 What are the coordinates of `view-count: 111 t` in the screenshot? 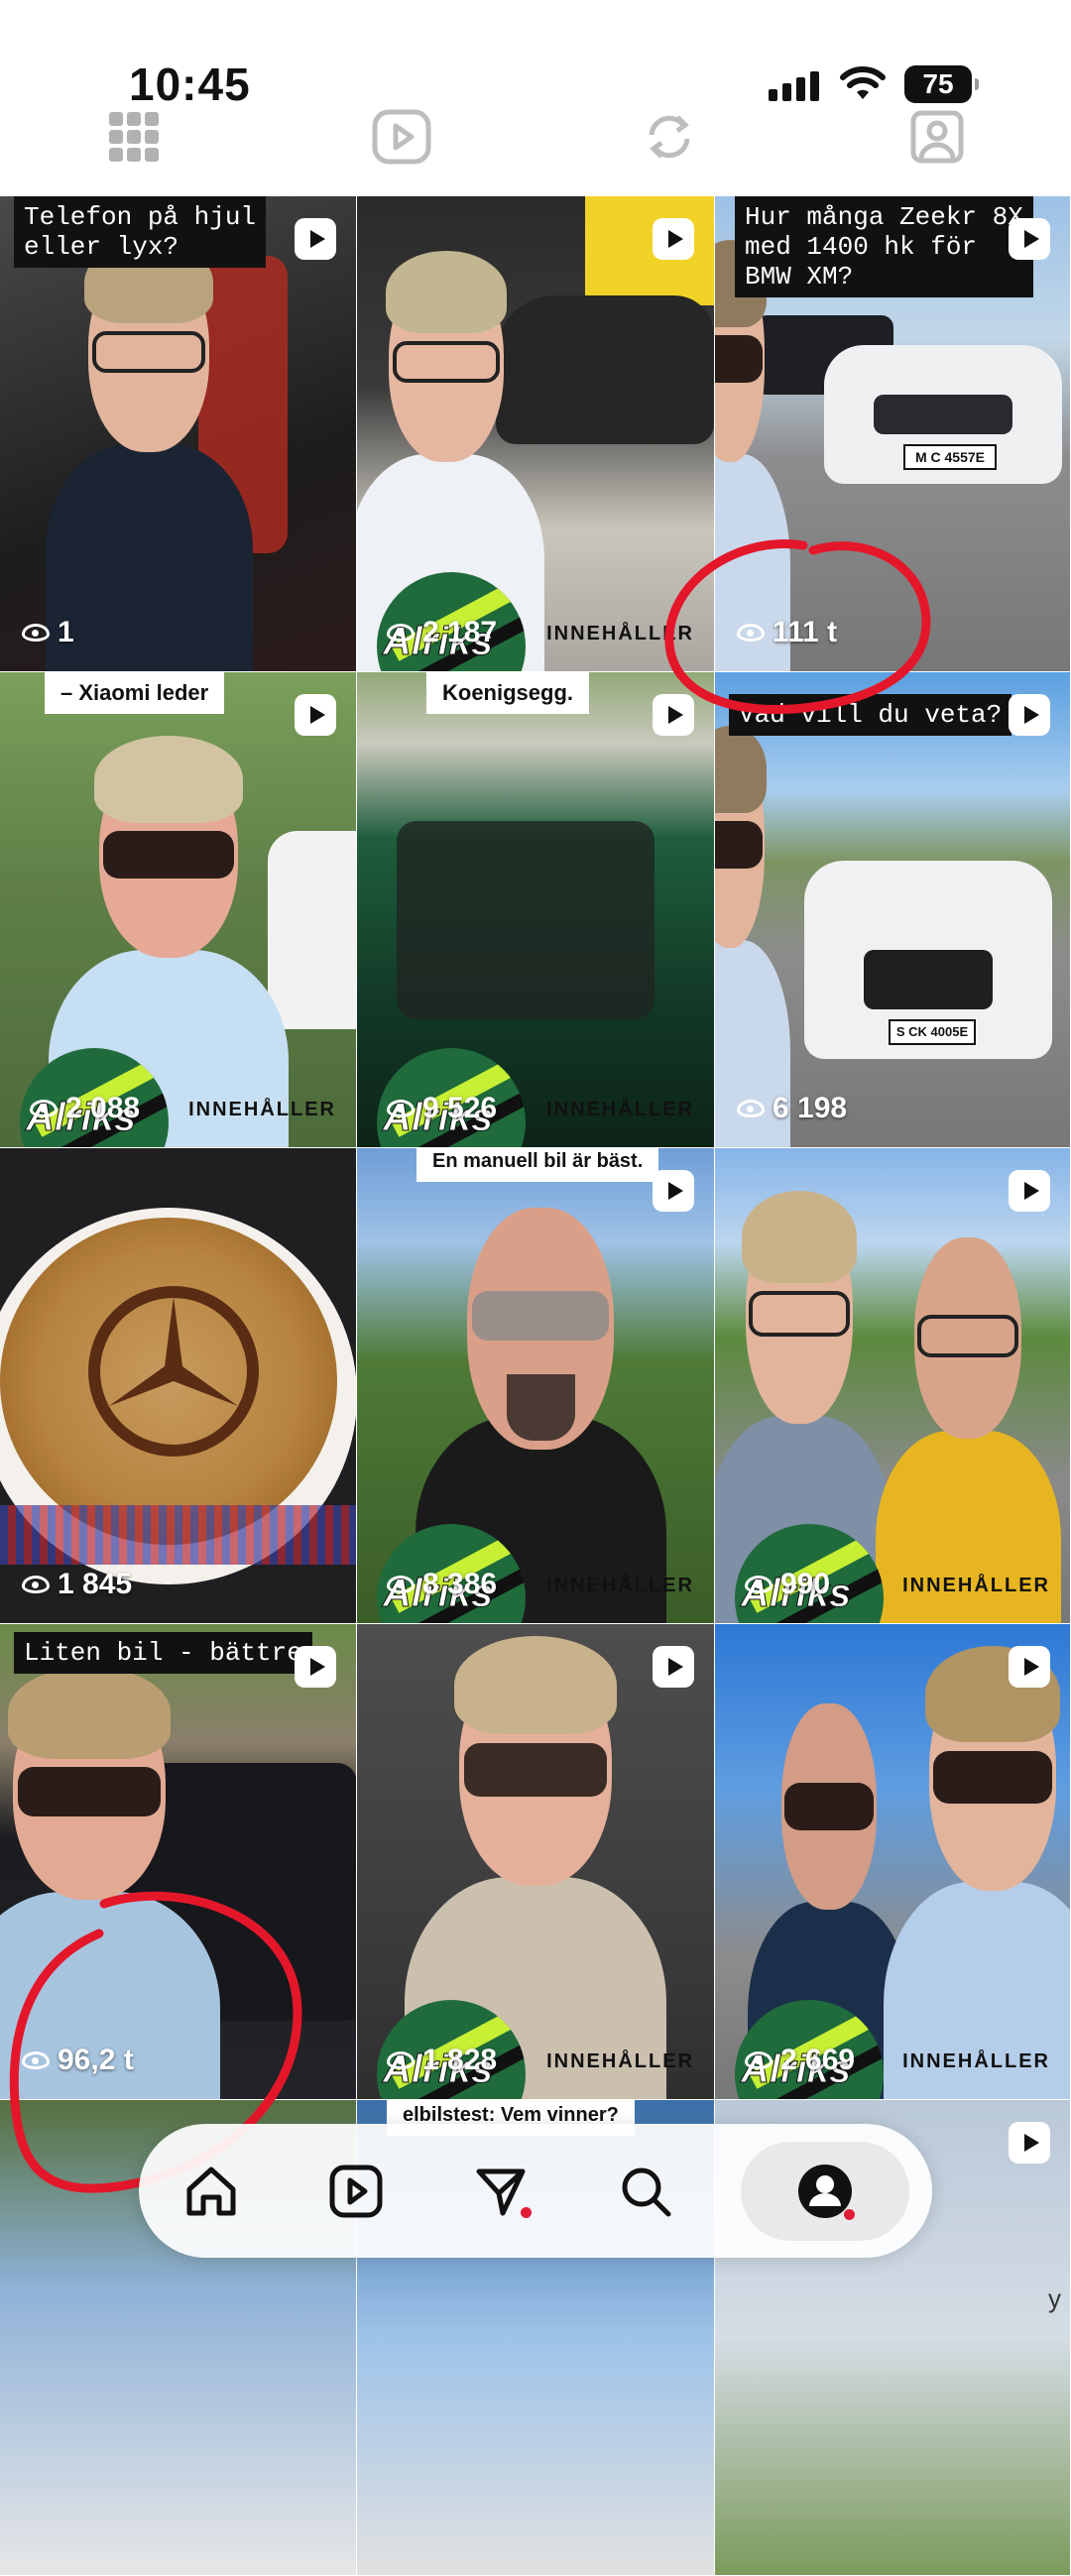 It's located at (787, 632).